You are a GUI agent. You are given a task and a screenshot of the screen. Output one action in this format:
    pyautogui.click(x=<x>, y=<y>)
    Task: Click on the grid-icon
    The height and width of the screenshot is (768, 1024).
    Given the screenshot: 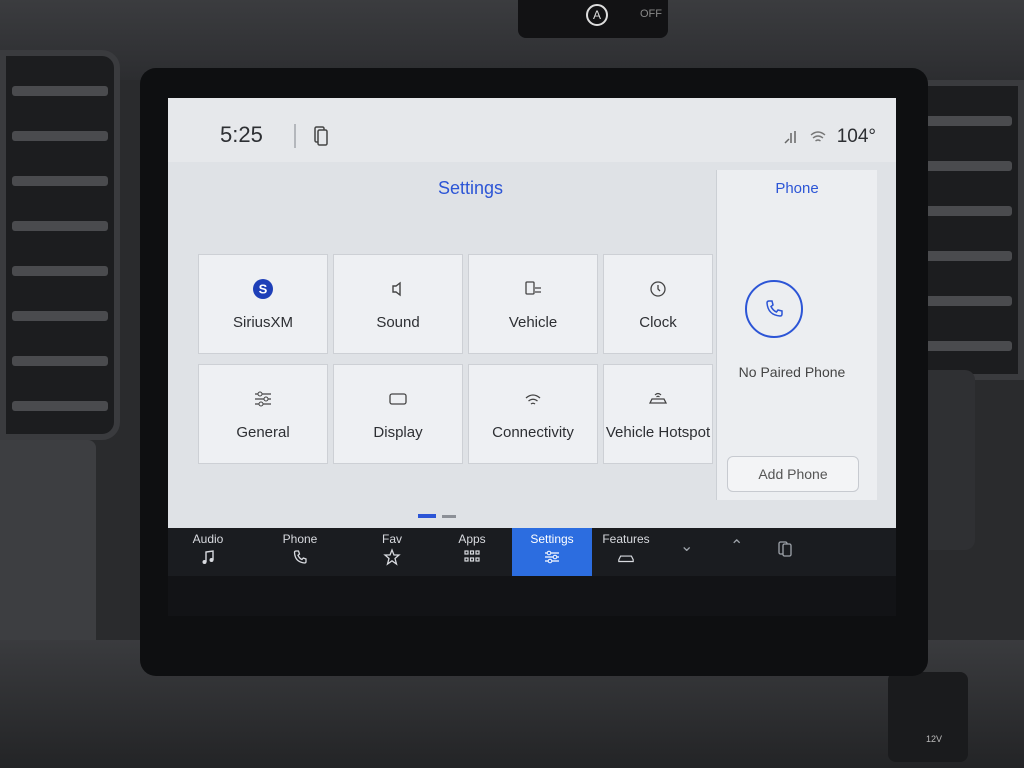 What is the action you would take?
    pyautogui.click(x=472, y=556)
    